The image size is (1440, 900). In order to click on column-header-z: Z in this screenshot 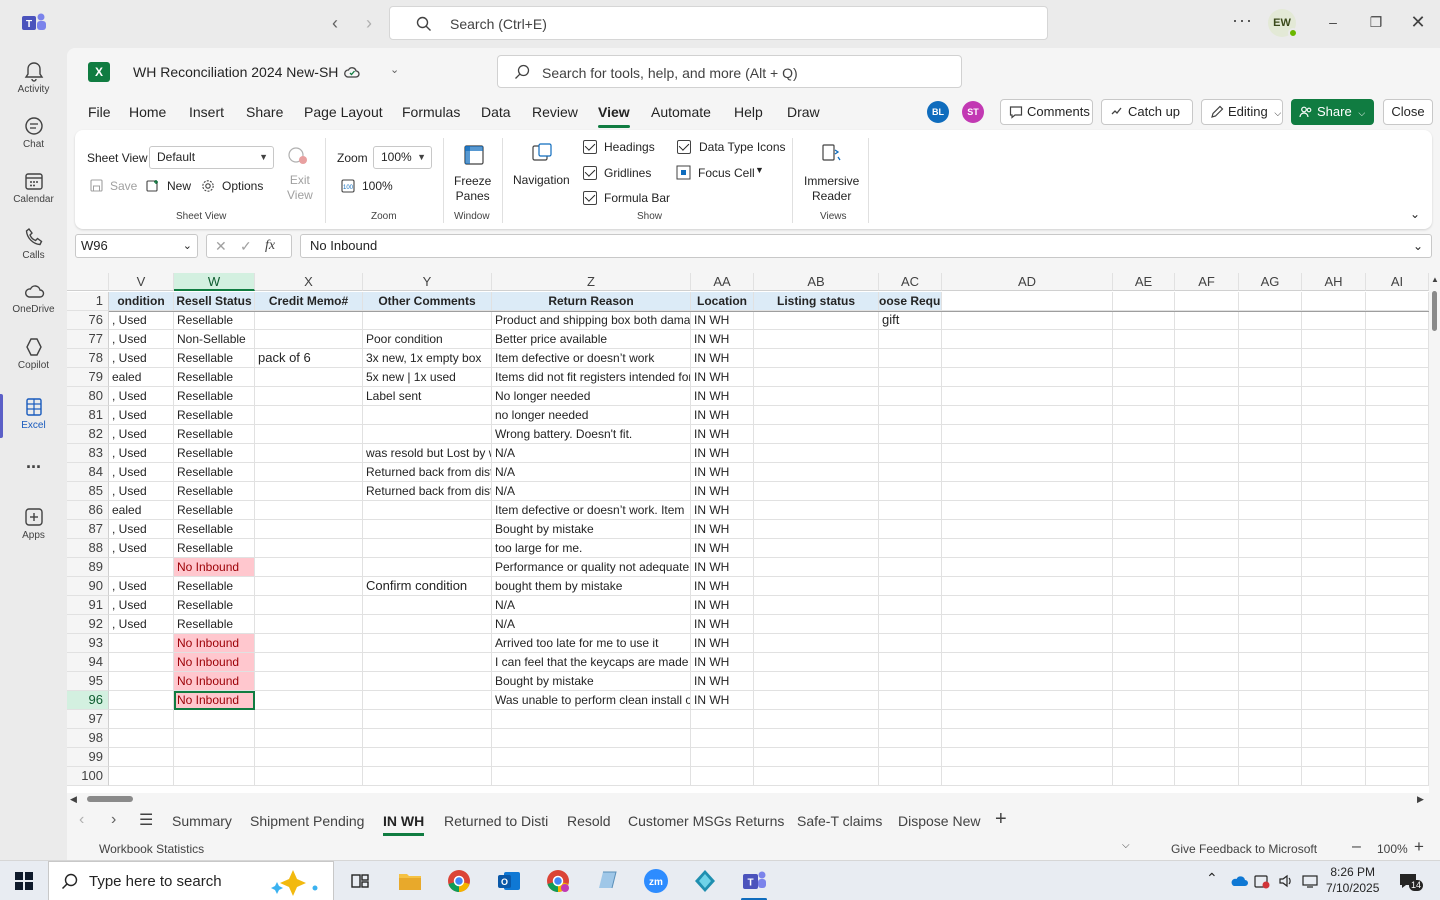, I will do `click(591, 282)`.